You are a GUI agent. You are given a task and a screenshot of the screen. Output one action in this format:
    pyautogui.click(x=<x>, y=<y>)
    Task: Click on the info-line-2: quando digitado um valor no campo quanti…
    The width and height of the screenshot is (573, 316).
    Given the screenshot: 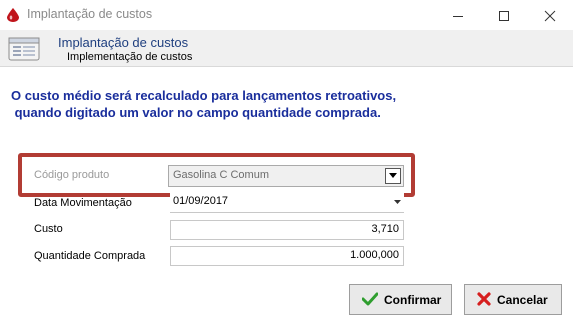 What is the action you would take?
    pyautogui.click(x=196, y=112)
    